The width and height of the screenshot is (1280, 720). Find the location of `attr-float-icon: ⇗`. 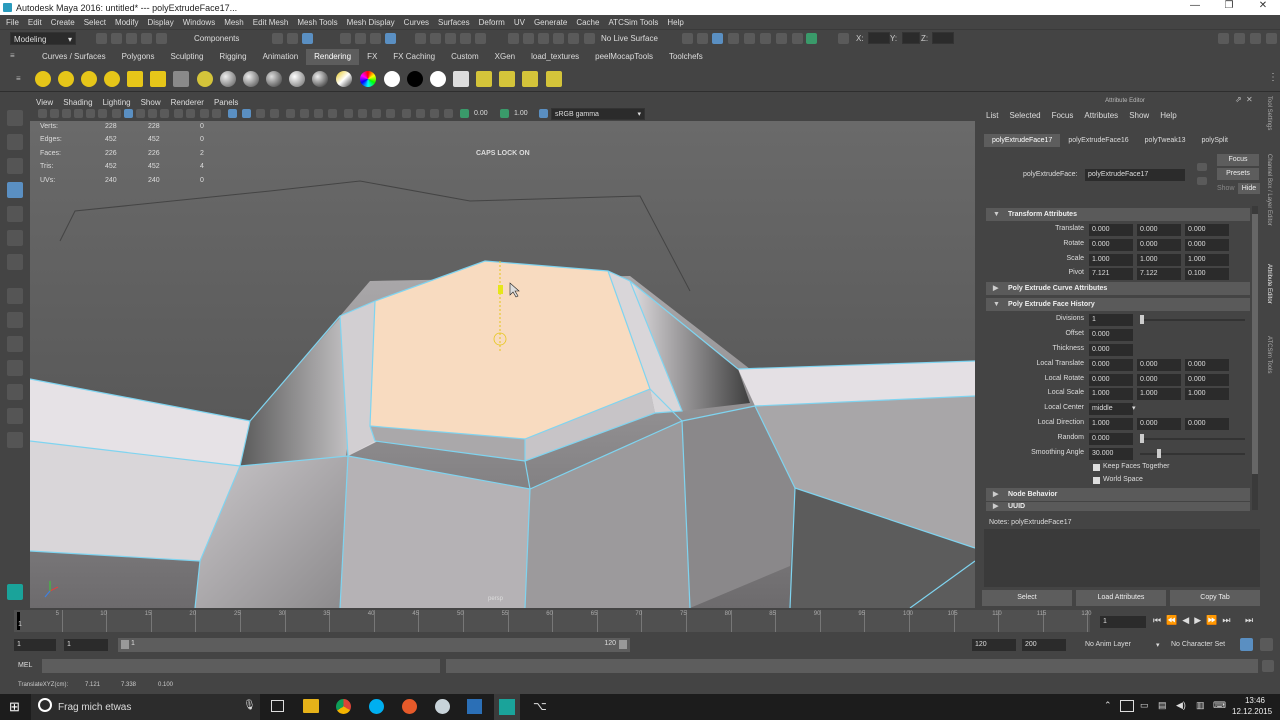

attr-float-icon: ⇗ is located at coordinates (1238, 99).